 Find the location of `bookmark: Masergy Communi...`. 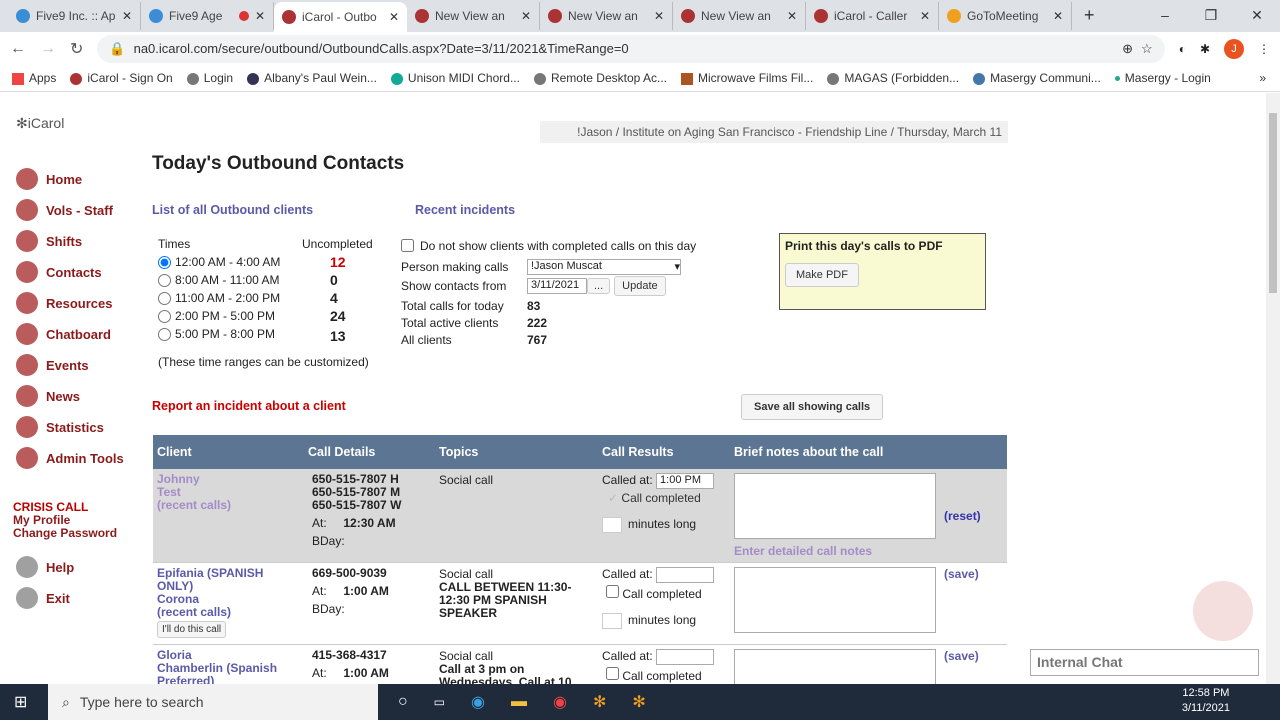

bookmark: Masergy Communi... is located at coordinates (1037, 78).